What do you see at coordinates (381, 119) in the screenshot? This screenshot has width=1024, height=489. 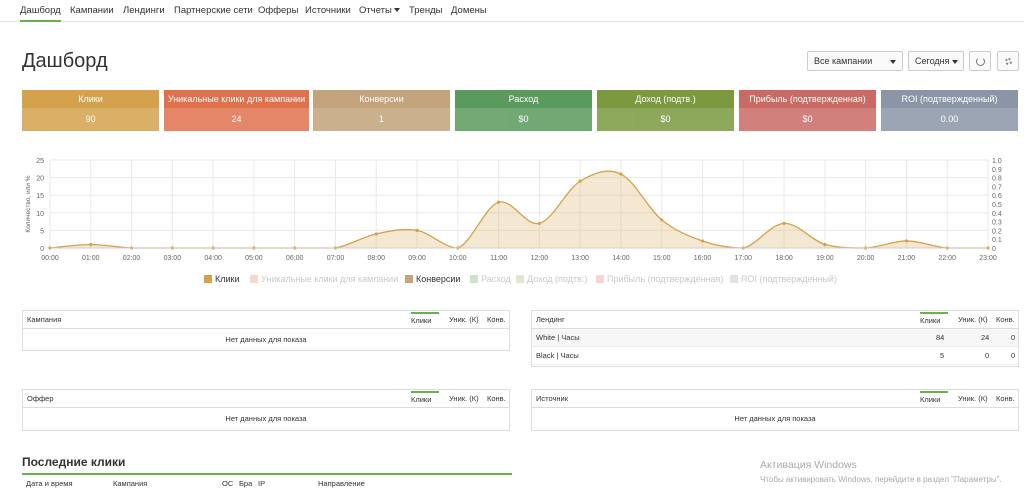 I see `stat-card-value: 1` at bounding box center [381, 119].